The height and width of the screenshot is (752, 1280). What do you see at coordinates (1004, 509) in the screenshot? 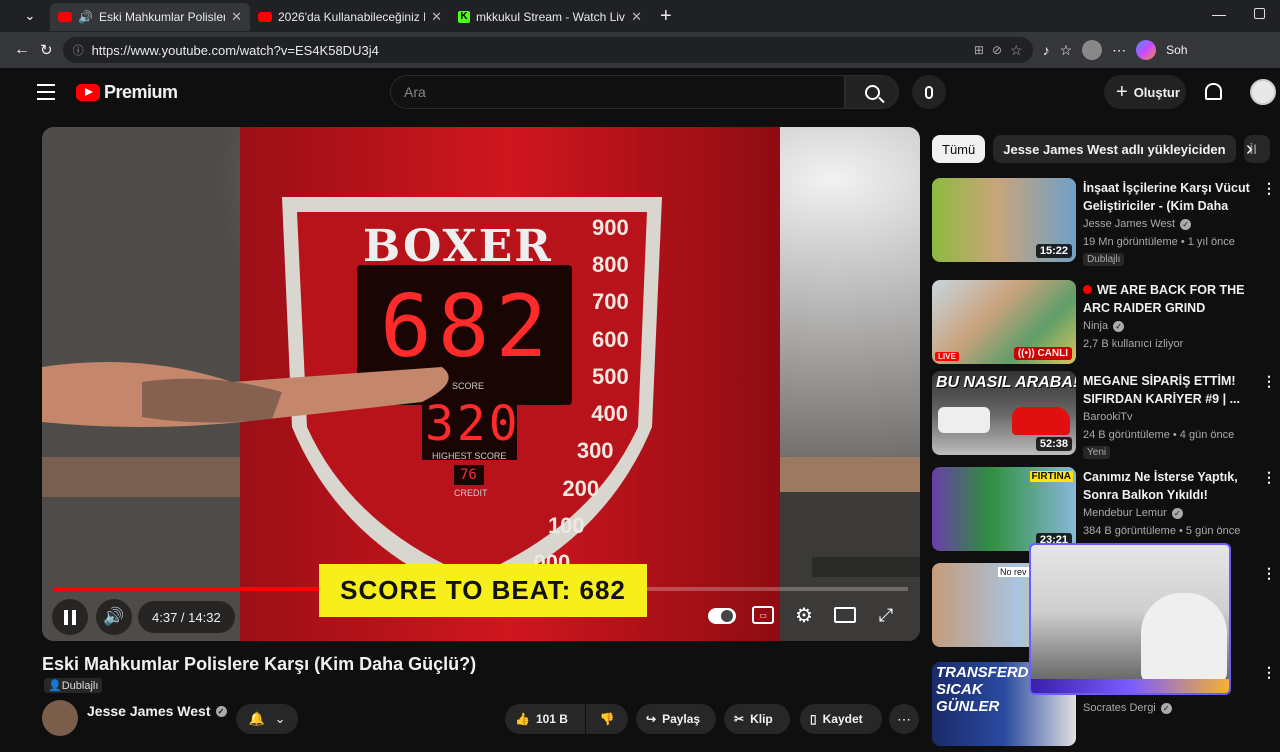
I see `video-thumbnail: FIRTINA 23:21` at bounding box center [1004, 509].